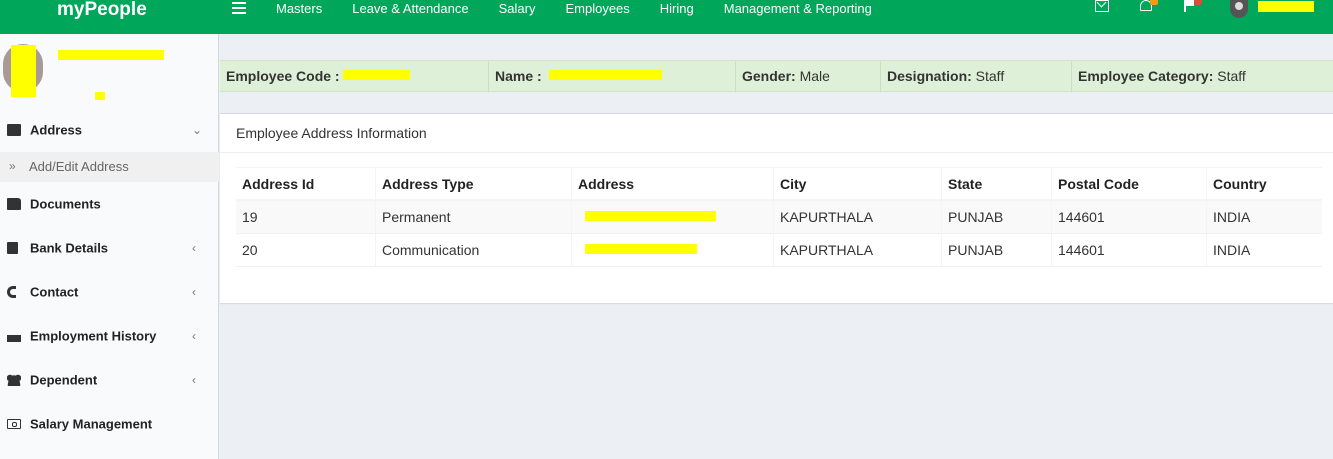 The width and height of the screenshot is (1333, 459). I want to click on employee-name-redacted, so click(605, 75).